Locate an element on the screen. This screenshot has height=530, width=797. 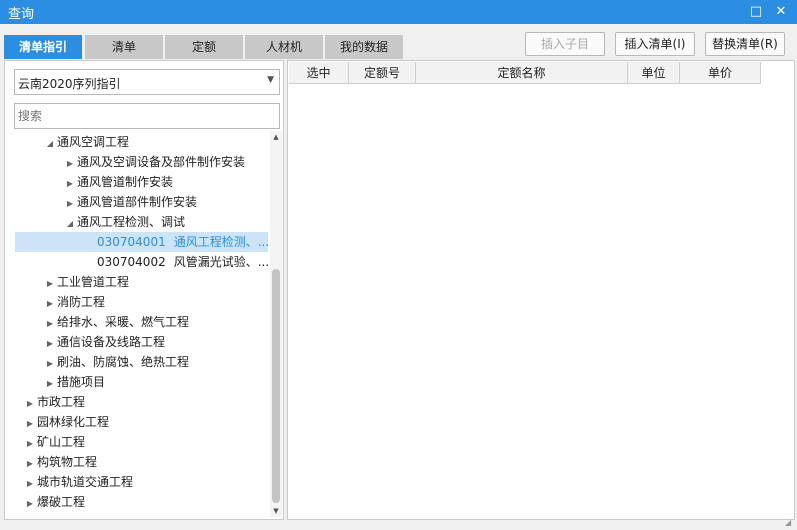
tree-item-text: 通风空调工程 is located at coordinates (93, 142).